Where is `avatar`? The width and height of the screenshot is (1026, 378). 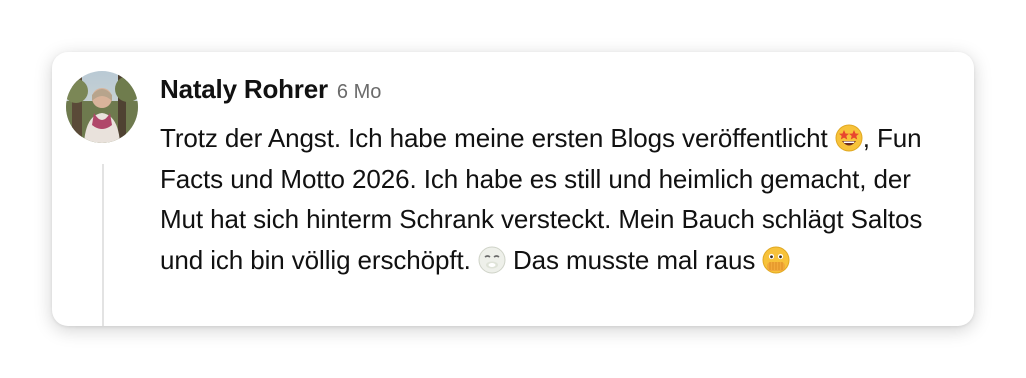 avatar is located at coordinates (102, 107).